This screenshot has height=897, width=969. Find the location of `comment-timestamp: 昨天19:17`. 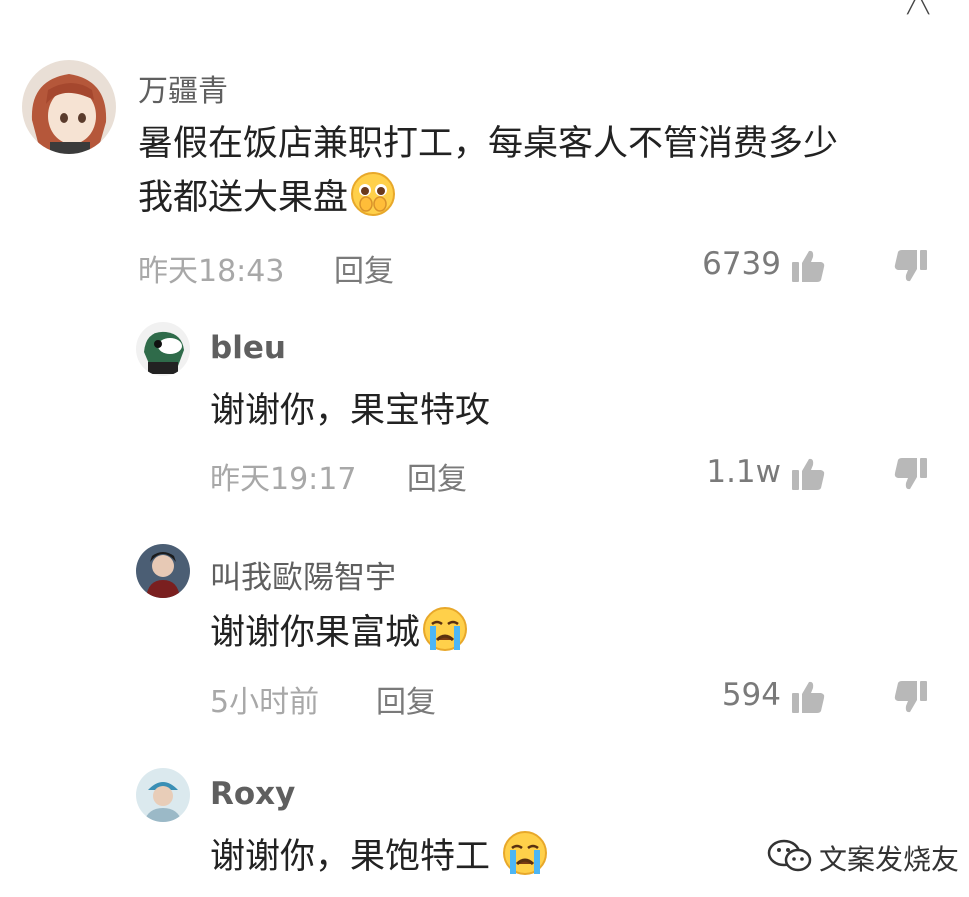

comment-timestamp: 昨天19:17 is located at coordinates (283, 479).